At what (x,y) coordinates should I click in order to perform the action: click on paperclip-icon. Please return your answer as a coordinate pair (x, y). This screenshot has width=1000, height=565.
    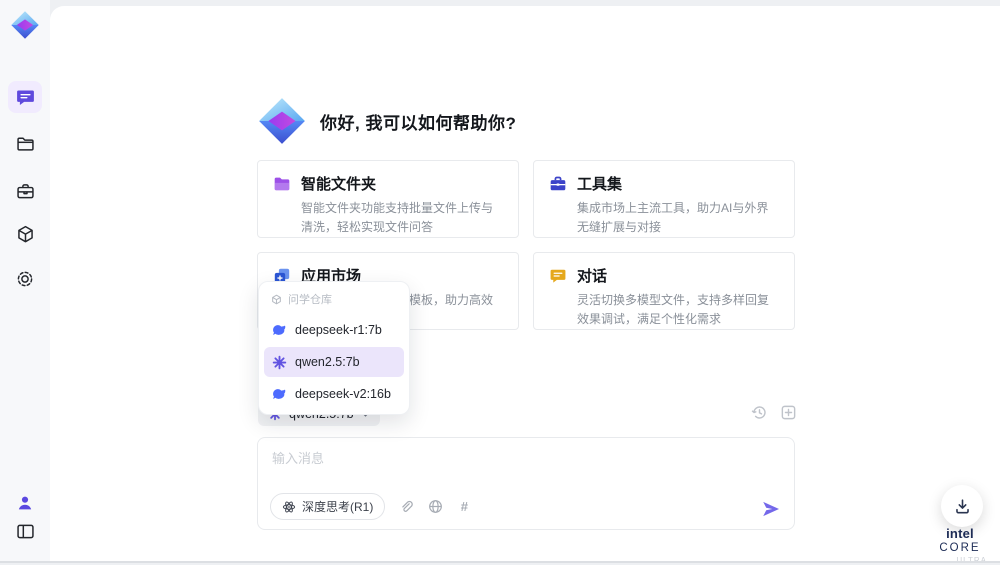
    Looking at the image, I should click on (408, 506).